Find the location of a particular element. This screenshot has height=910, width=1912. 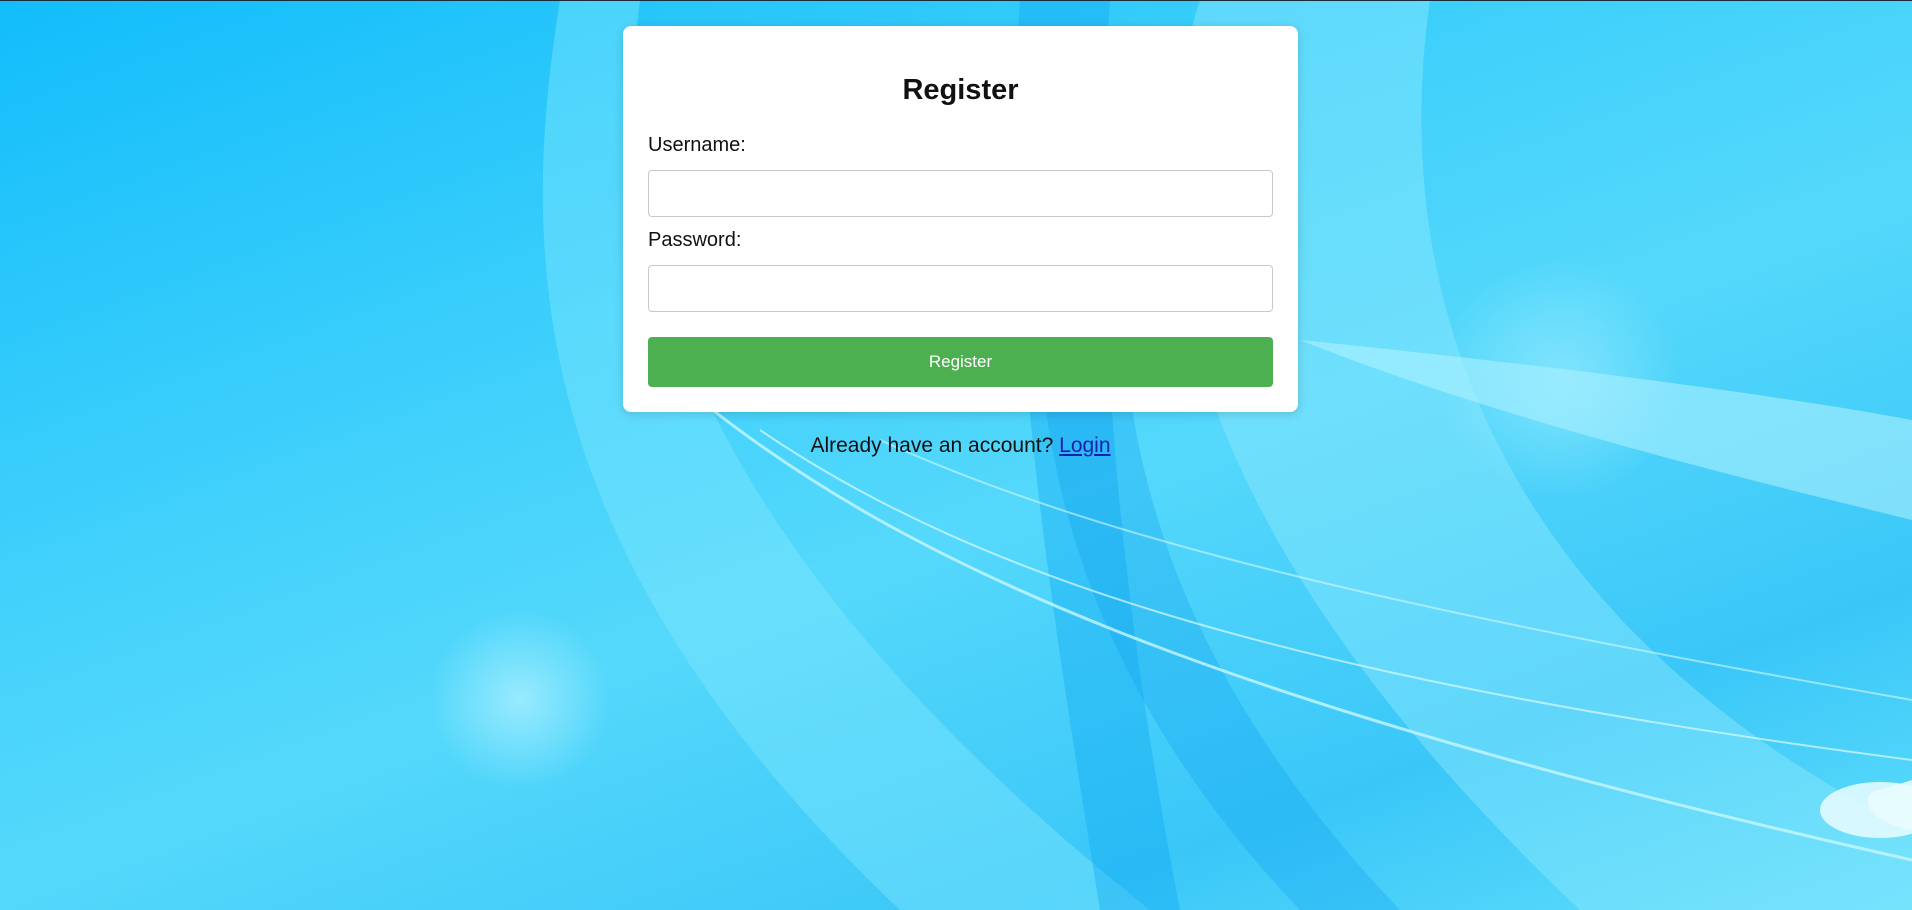

username-label: Username: is located at coordinates (697, 145).